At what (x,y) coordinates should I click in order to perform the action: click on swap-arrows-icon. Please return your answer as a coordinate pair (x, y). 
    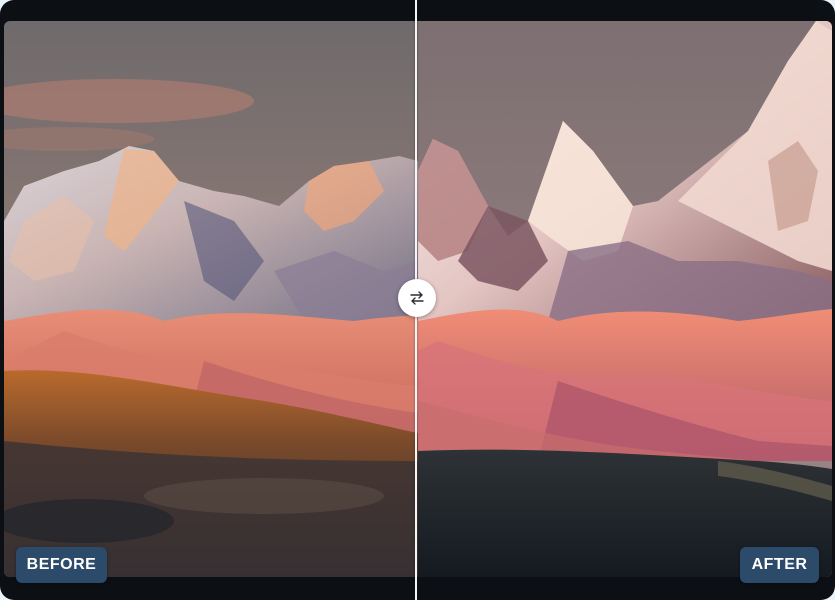
    Looking at the image, I should click on (417, 298).